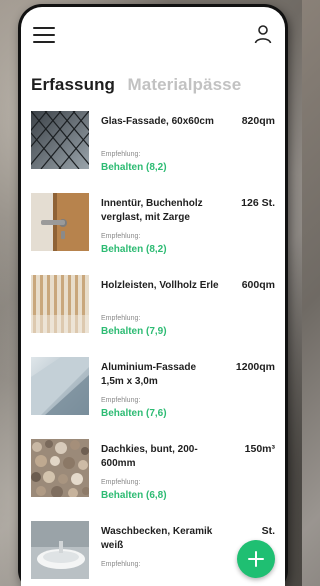 Image resolution: width=320 pixels, height=586 pixels. I want to click on item-name: Glas-Fassade, 60x60cm, so click(157, 121).